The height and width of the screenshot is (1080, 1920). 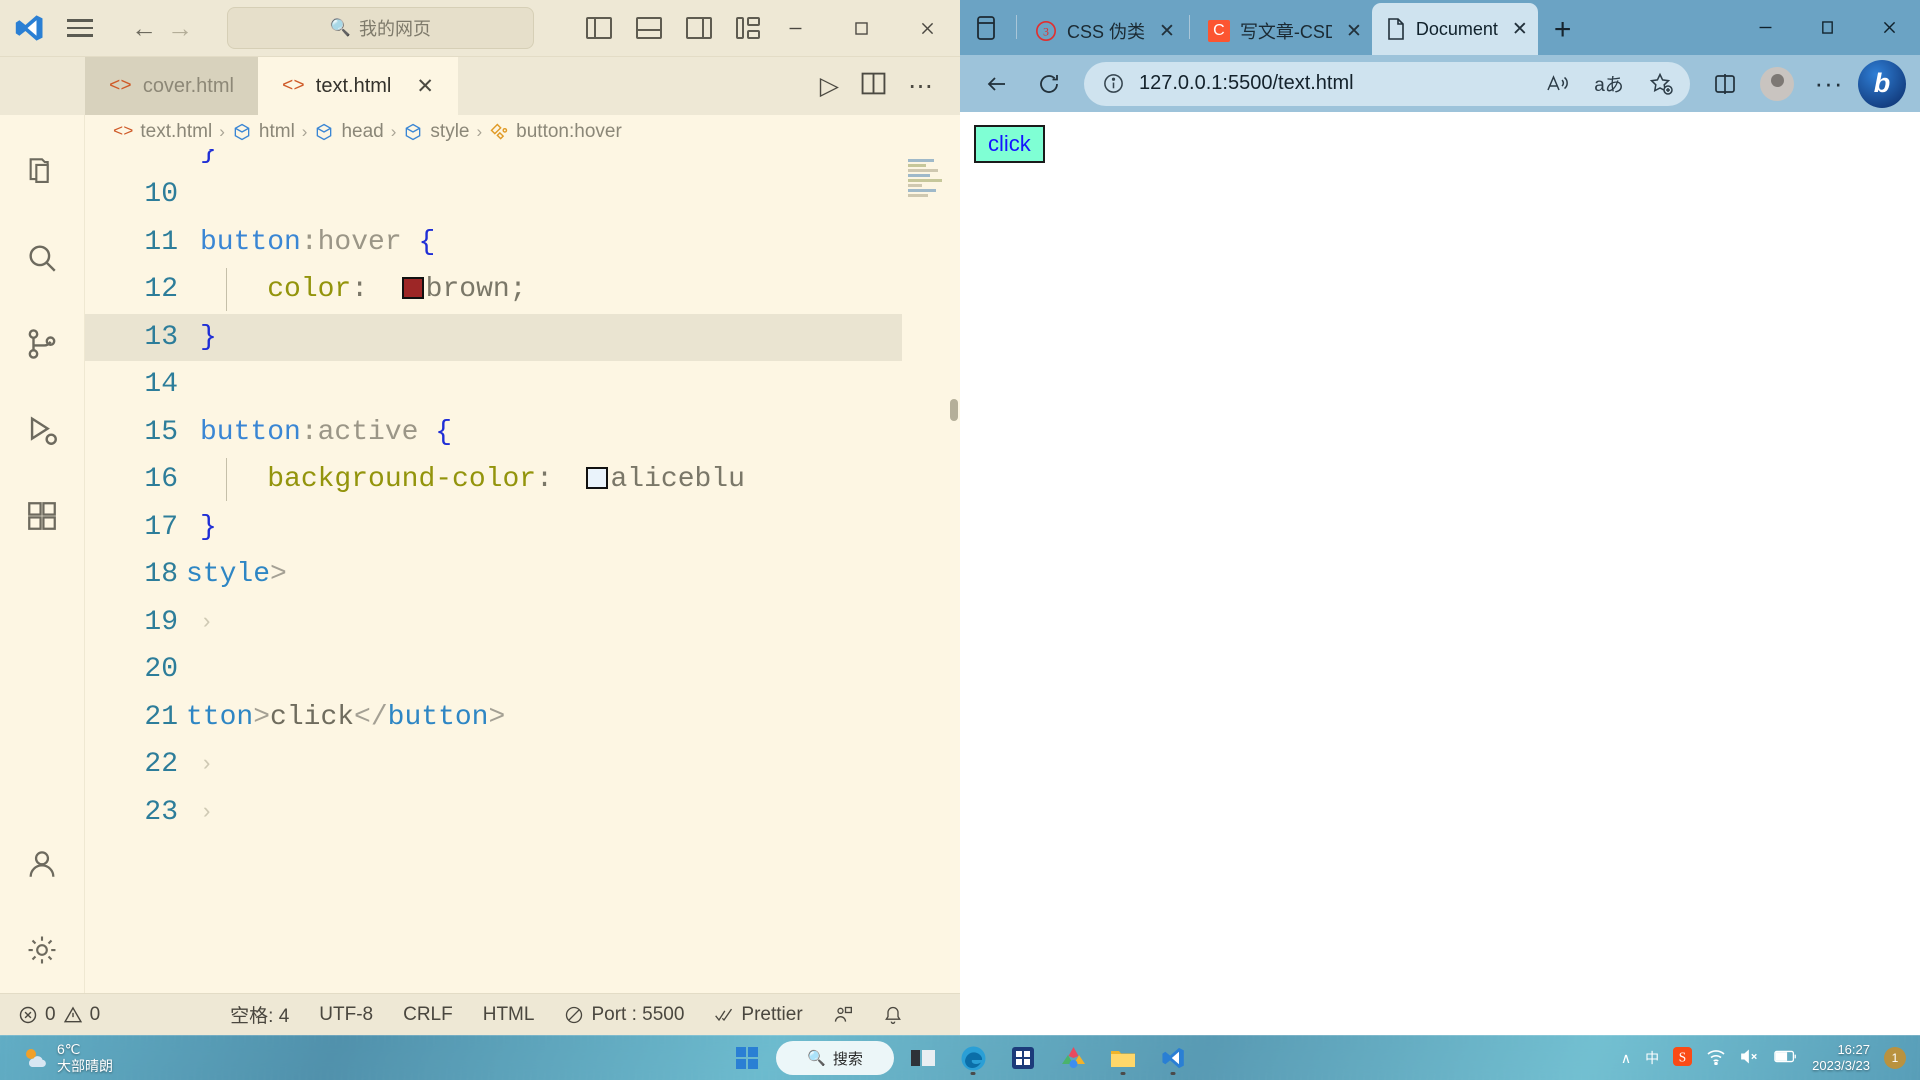 What do you see at coordinates (953, 571) in the screenshot?
I see `editor-scrollbar` at bounding box center [953, 571].